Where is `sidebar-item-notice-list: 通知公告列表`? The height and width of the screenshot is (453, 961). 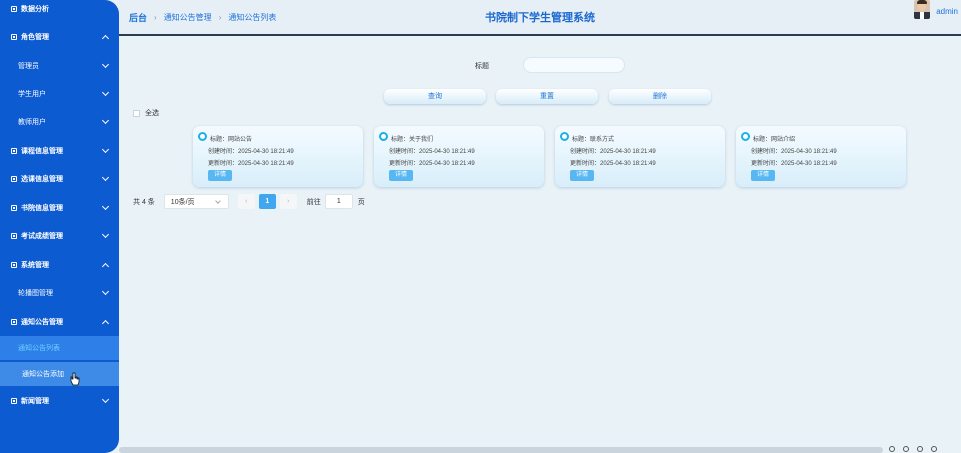
sidebar-item-notice-list: 通知公告列表 is located at coordinates (59, 348).